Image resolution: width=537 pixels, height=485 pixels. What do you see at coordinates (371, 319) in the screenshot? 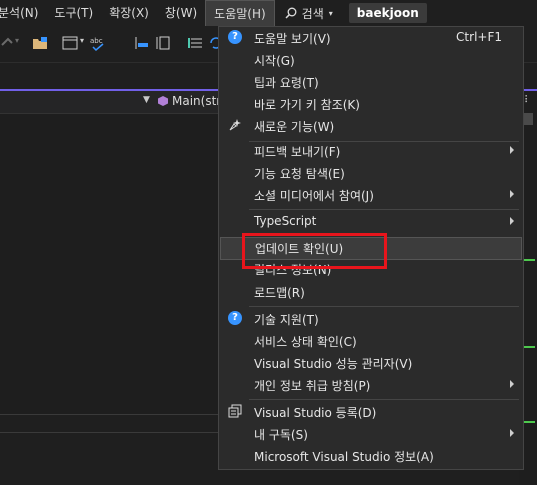
I see `menu-item-technical-support: ? 기술 지원(T)` at bounding box center [371, 319].